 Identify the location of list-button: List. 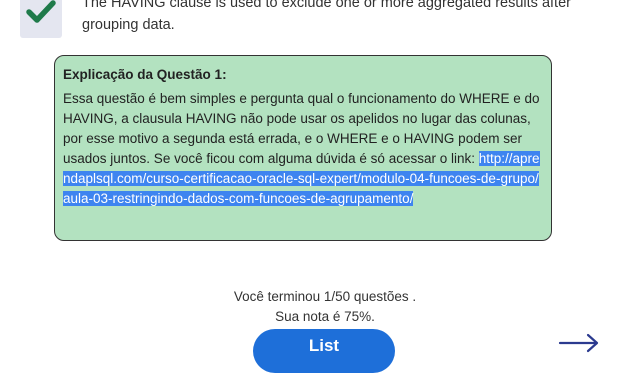
(324, 351).